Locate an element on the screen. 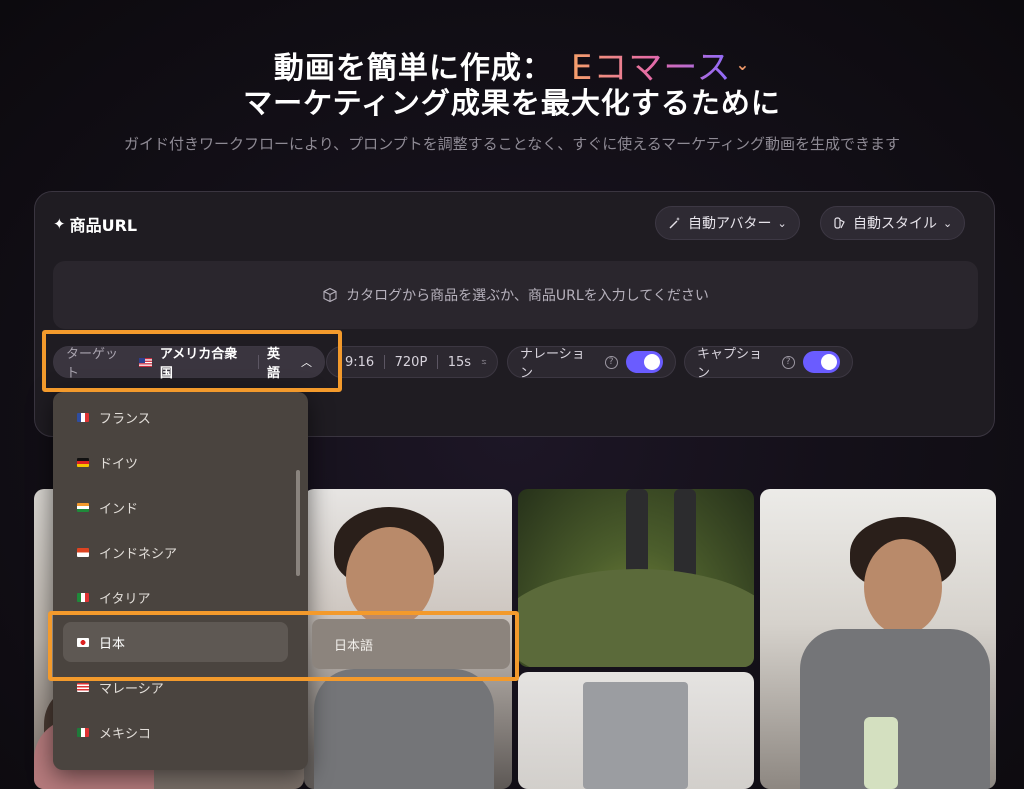 The height and width of the screenshot is (789, 1024). target-country: アメリカ合衆国 is located at coordinates (198, 364).